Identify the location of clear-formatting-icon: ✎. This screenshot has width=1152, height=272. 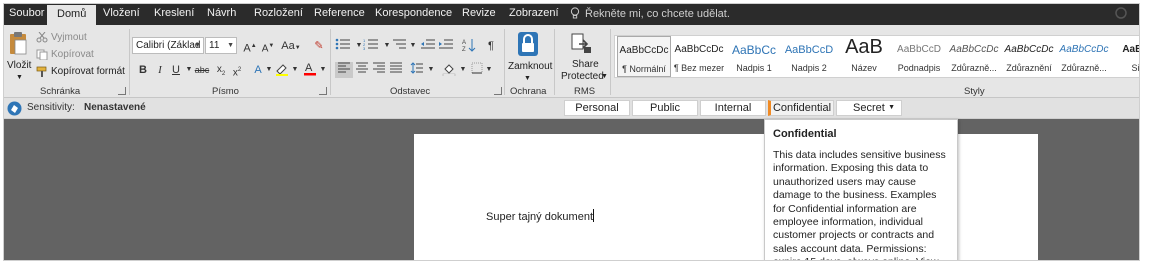
(319, 46).